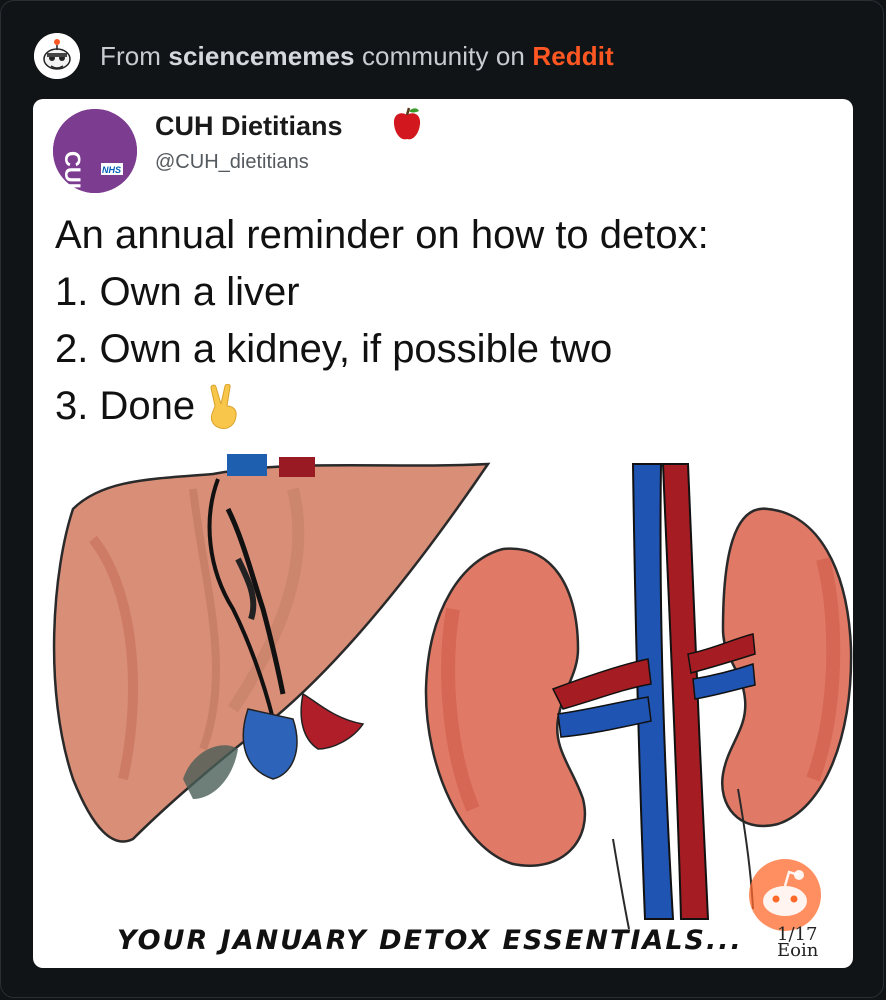 This screenshot has height=1000, width=886. Describe the element at coordinates (125, 406) in the screenshot. I see `tweet-line-text: 3. Done` at that location.